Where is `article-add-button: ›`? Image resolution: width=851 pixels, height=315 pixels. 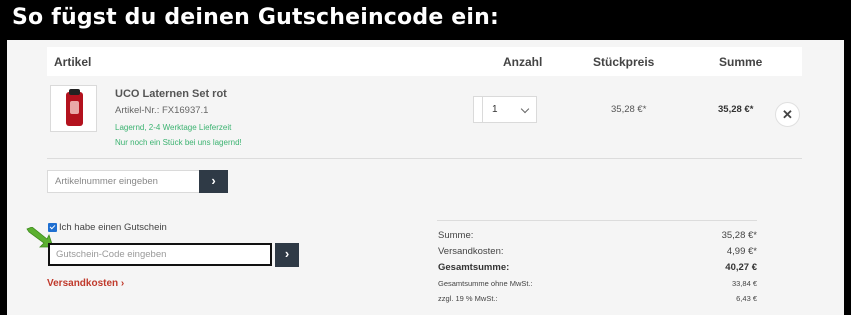 article-add-button: › is located at coordinates (213, 181).